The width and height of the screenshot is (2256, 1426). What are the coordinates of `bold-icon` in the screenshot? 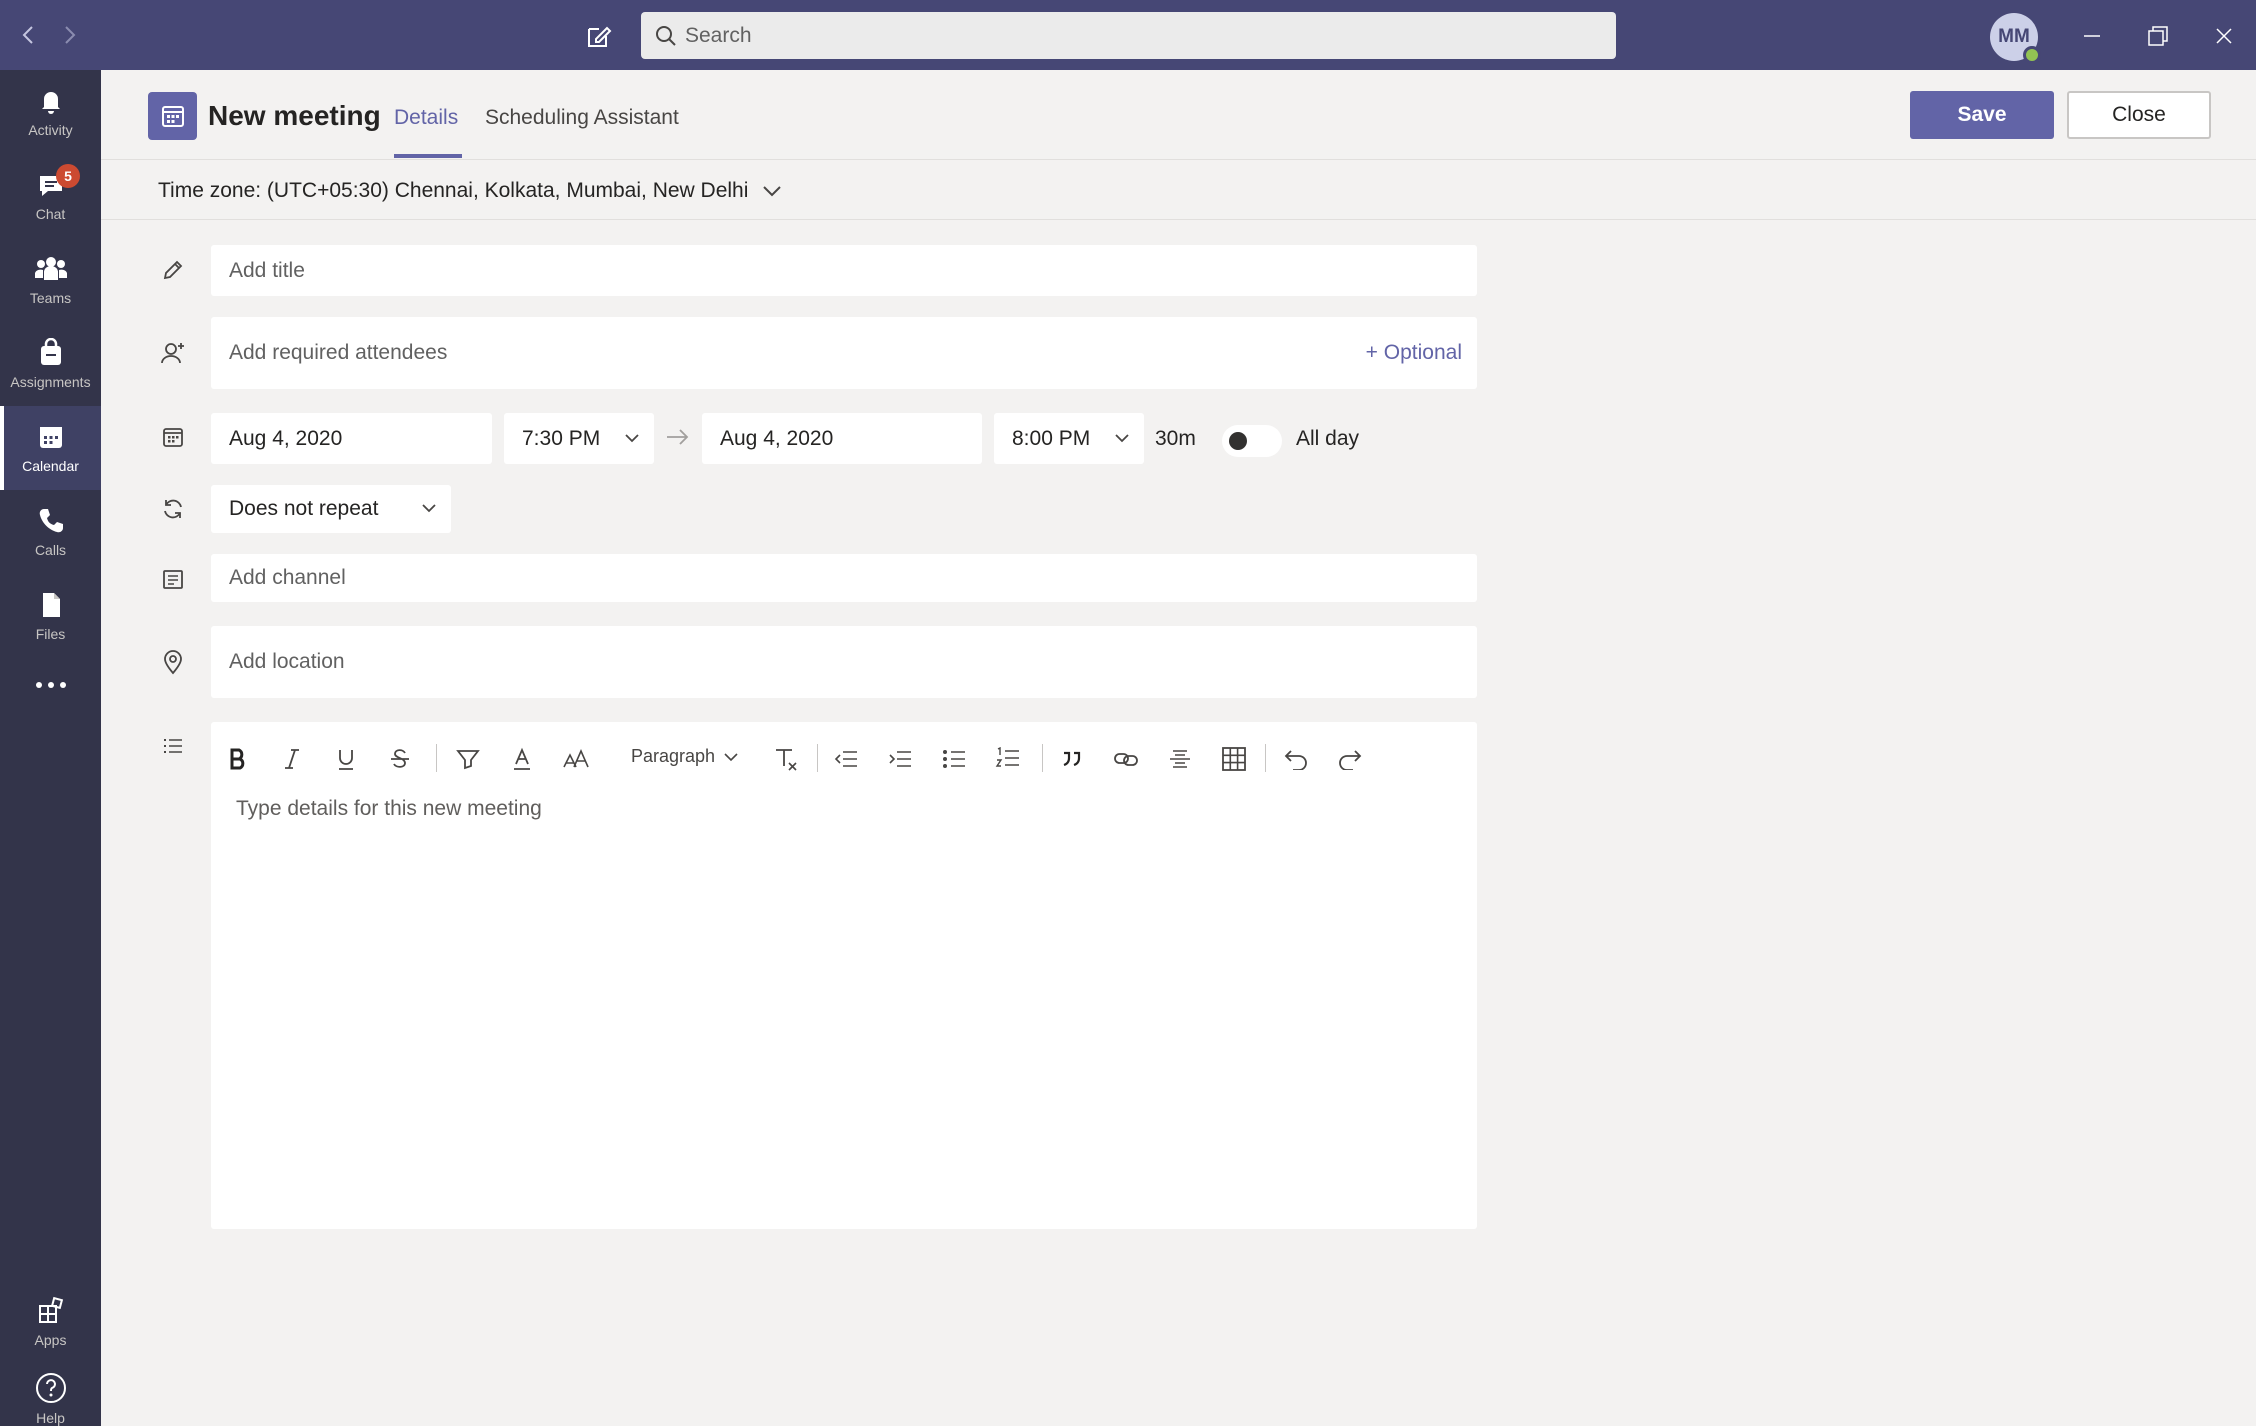 It's located at (237, 759).